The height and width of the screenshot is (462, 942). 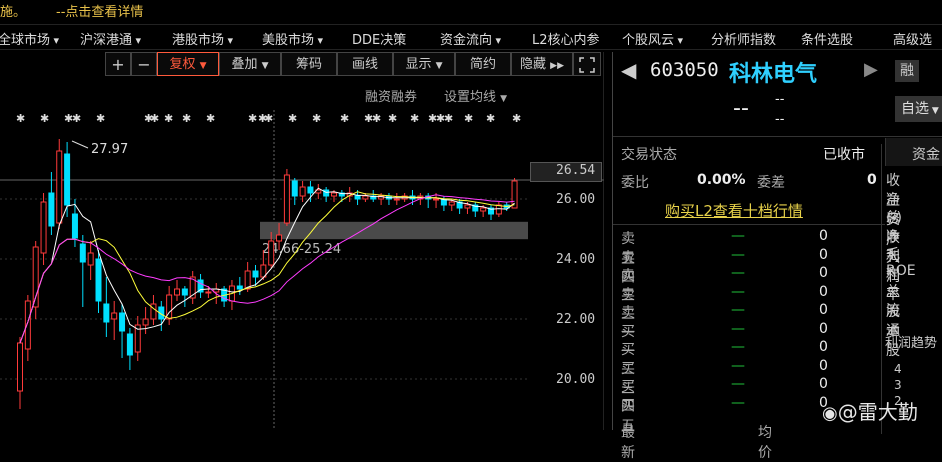 What do you see at coordinates (684, 70) in the screenshot?
I see `stock-code: 603050` at bounding box center [684, 70].